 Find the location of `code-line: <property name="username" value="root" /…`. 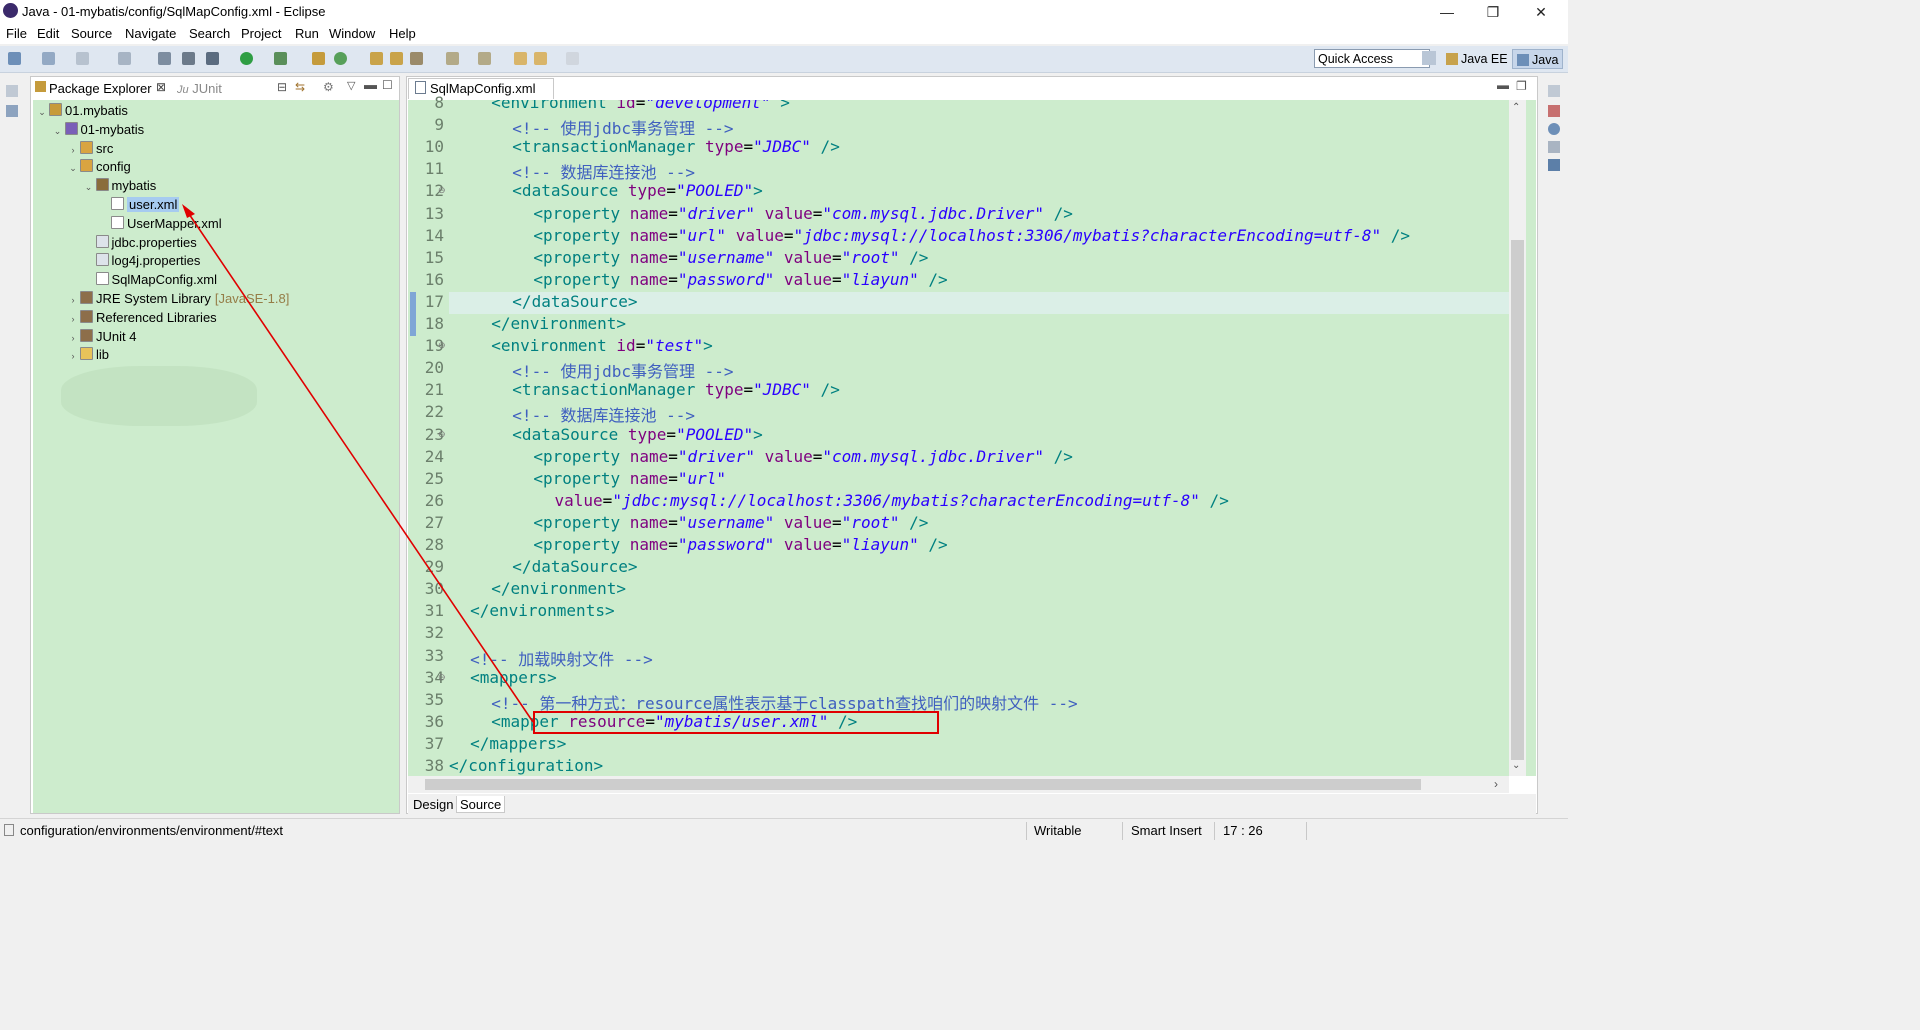

code-line: <property name="username" value="root" /… is located at coordinates (730, 257).